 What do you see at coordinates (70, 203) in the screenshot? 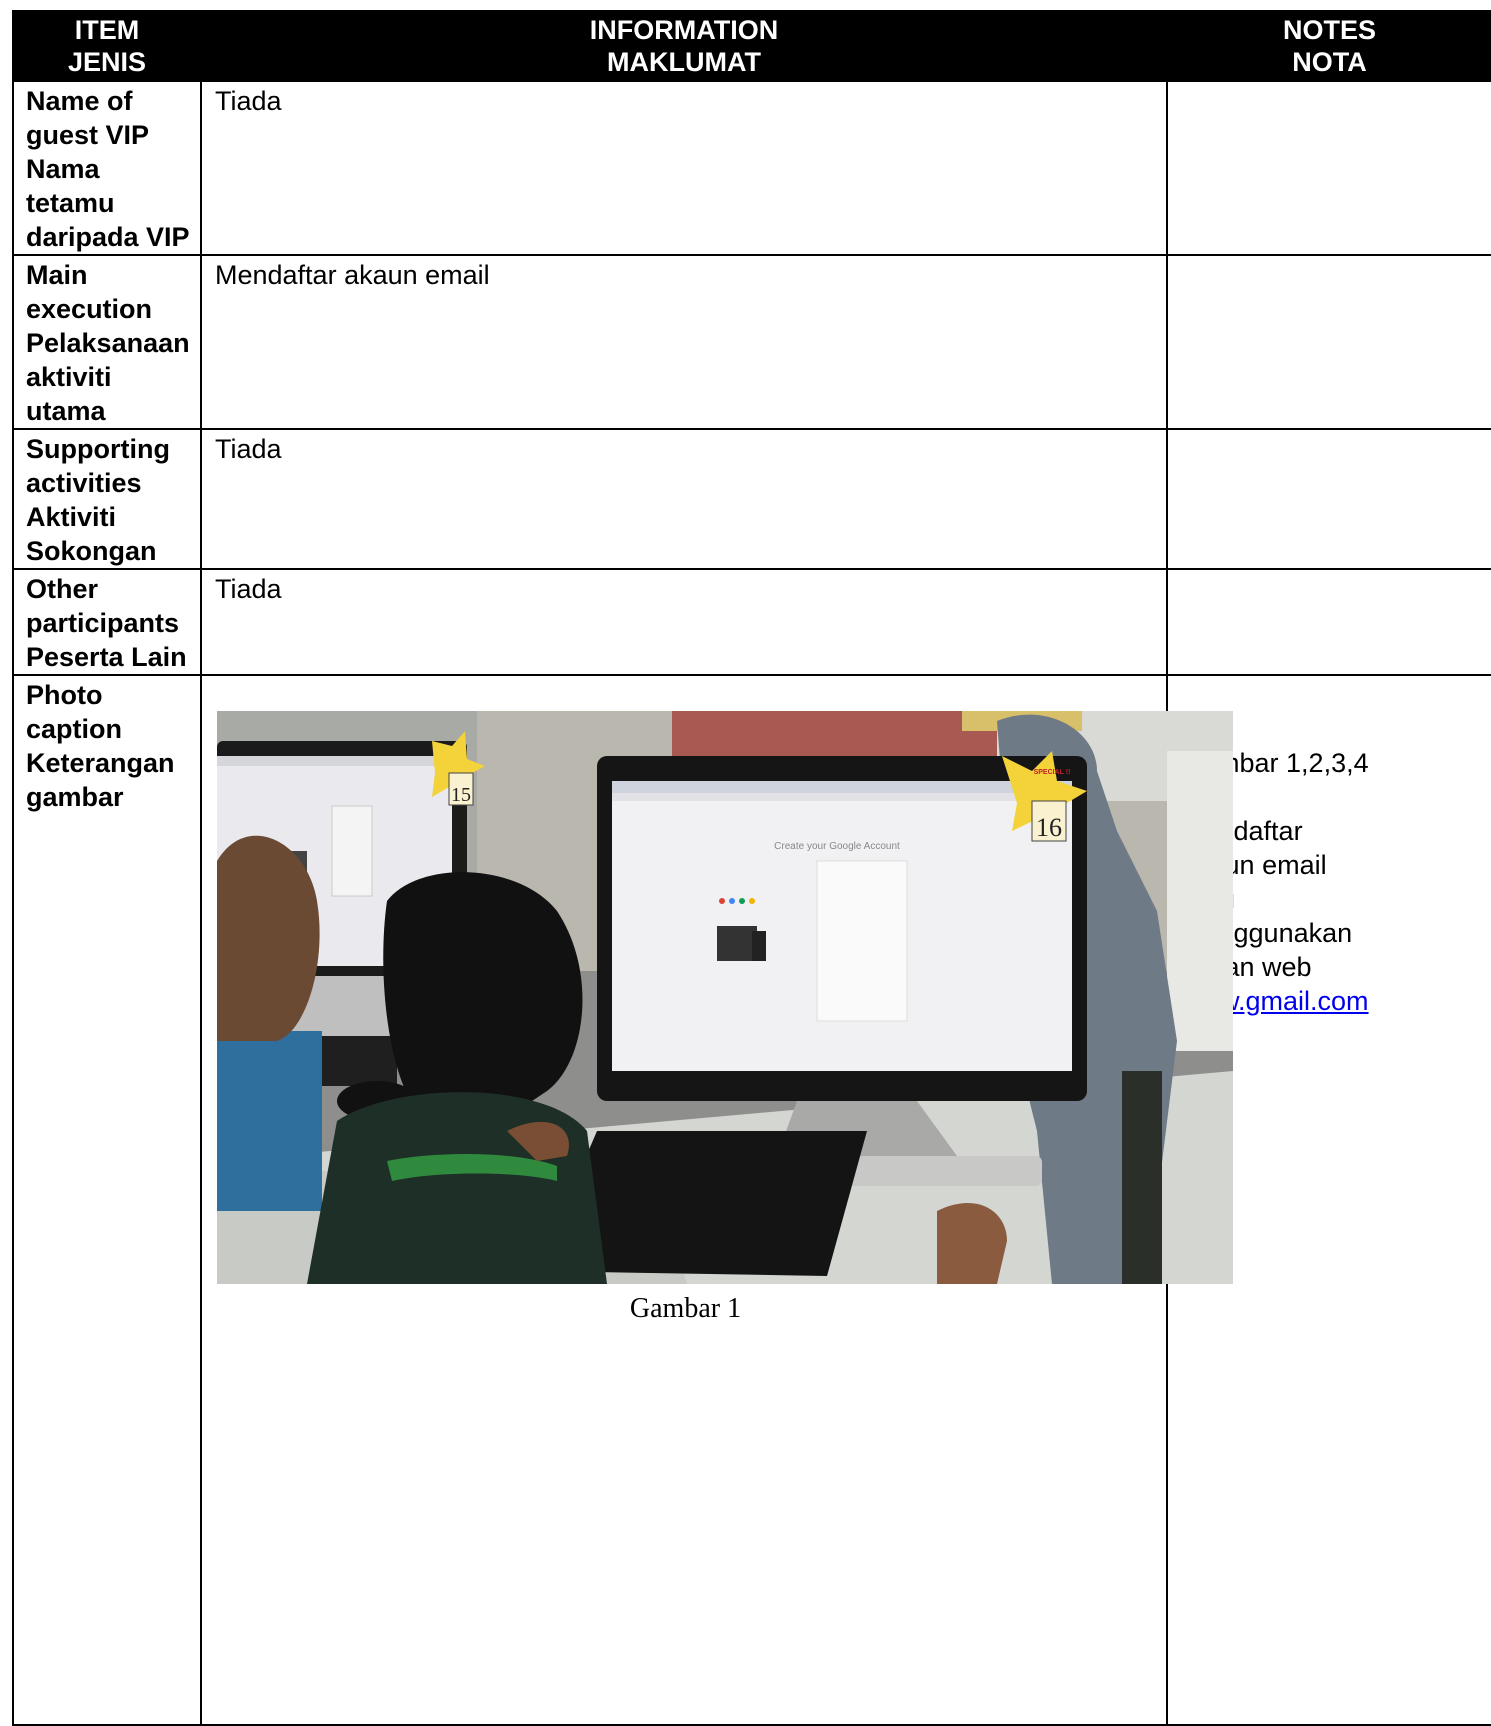
I see `label-line: tetamu` at bounding box center [70, 203].